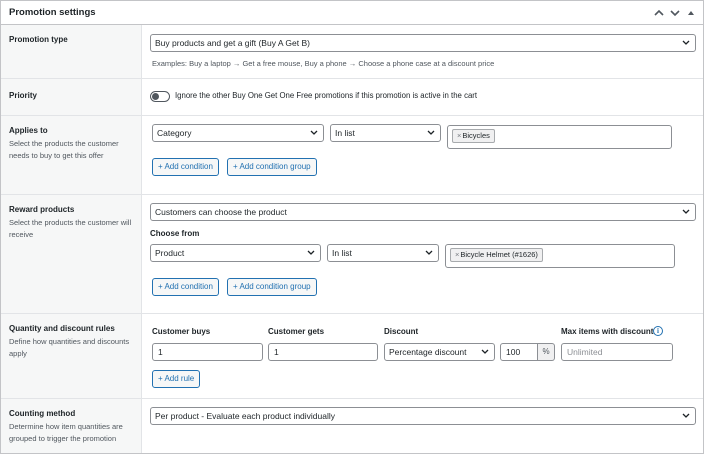 The width and height of the screenshot is (704, 454). What do you see at coordinates (560, 256) in the screenshot?
I see `reward-values-field: ×Bicycle Helmet (#1626)` at bounding box center [560, 256].